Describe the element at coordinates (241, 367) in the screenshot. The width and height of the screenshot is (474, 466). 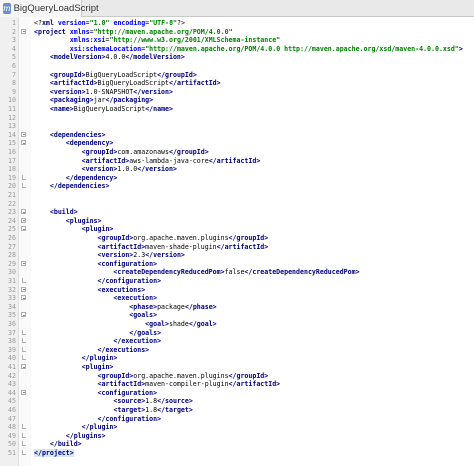
I see `code-line: 41 <plugin>` at that location.